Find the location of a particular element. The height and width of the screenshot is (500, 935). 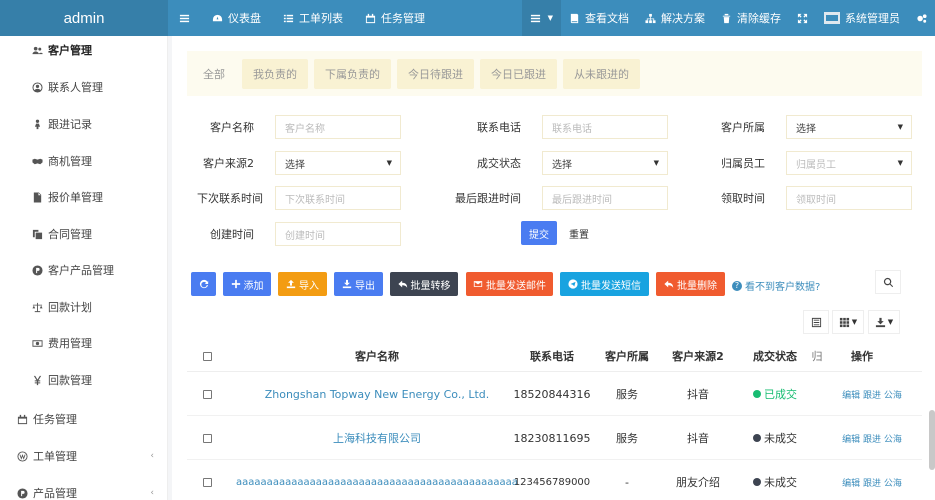

help-link: ? 看不到客户数据? is located at coordinates (776, 285).